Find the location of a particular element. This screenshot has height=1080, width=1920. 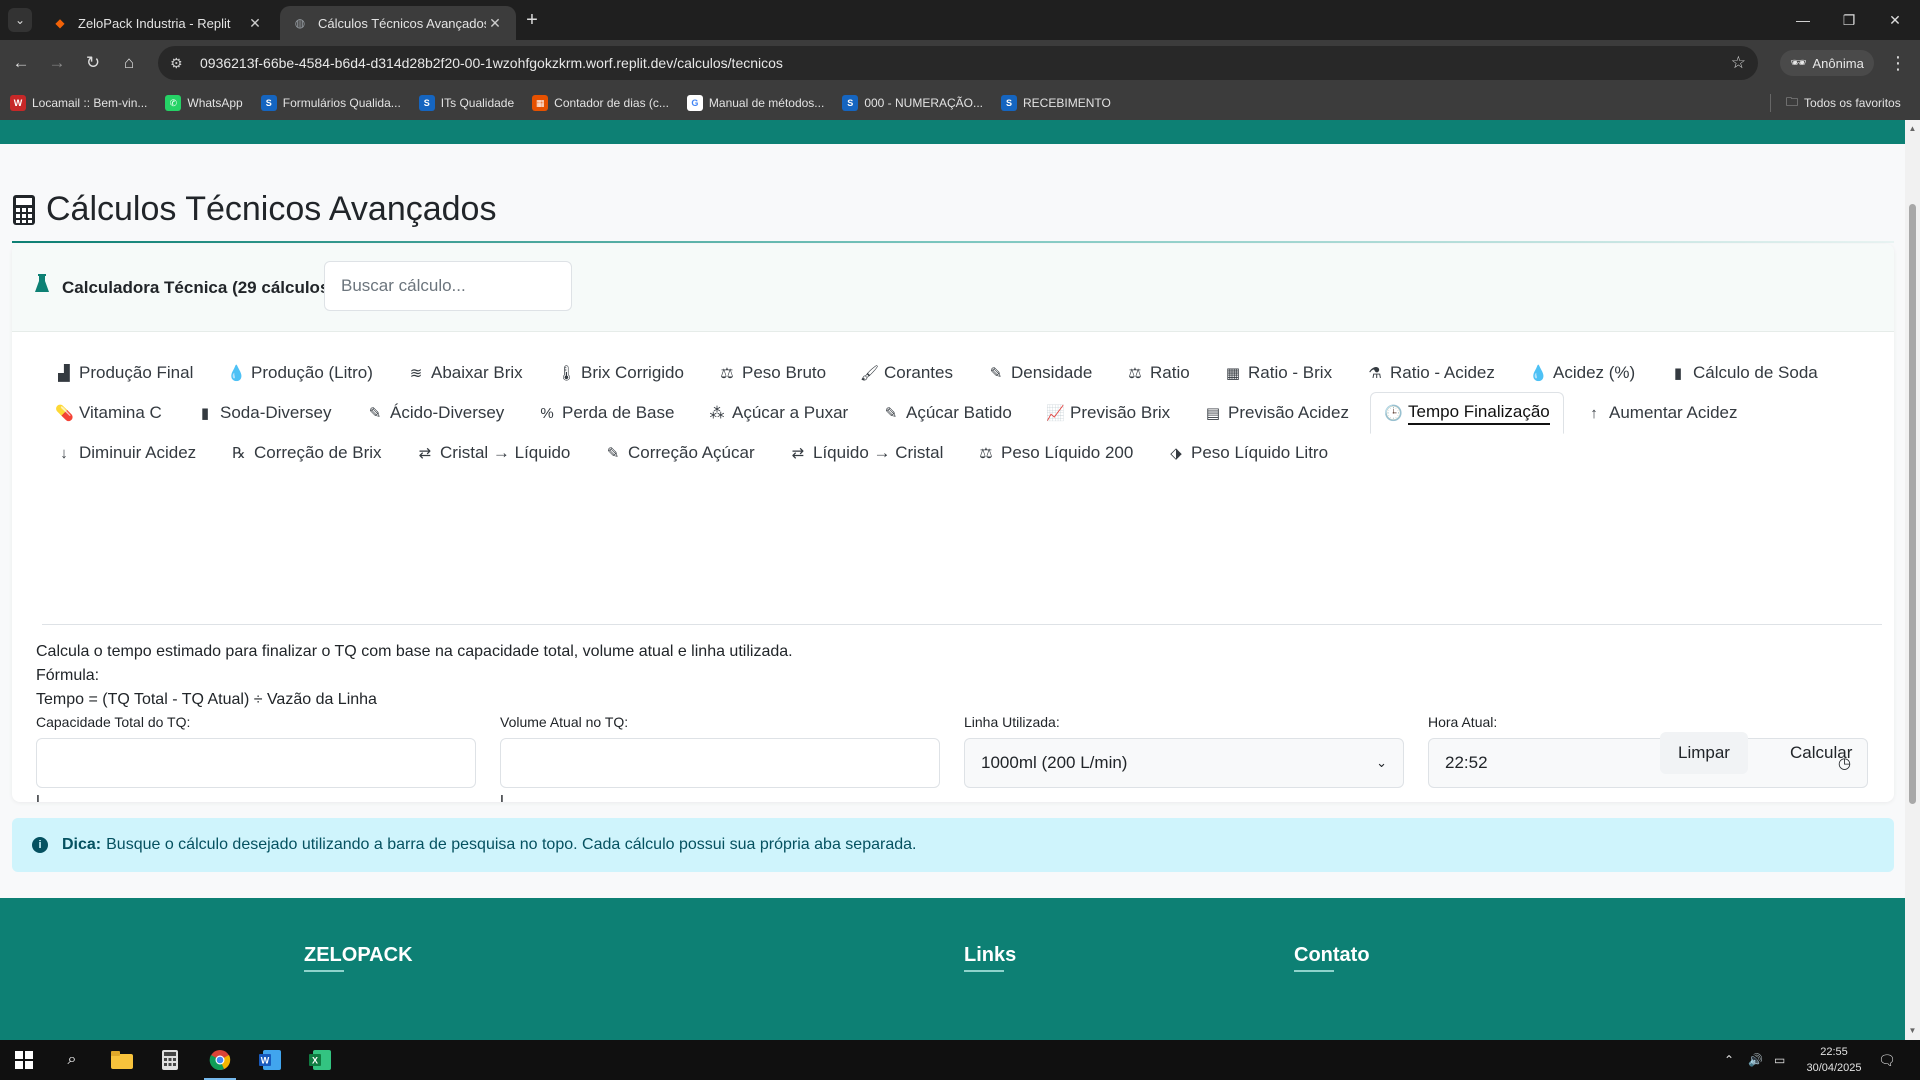

calc-tab: ⚖ Peso Líquido 200 is located at coordinates (1055, 453).